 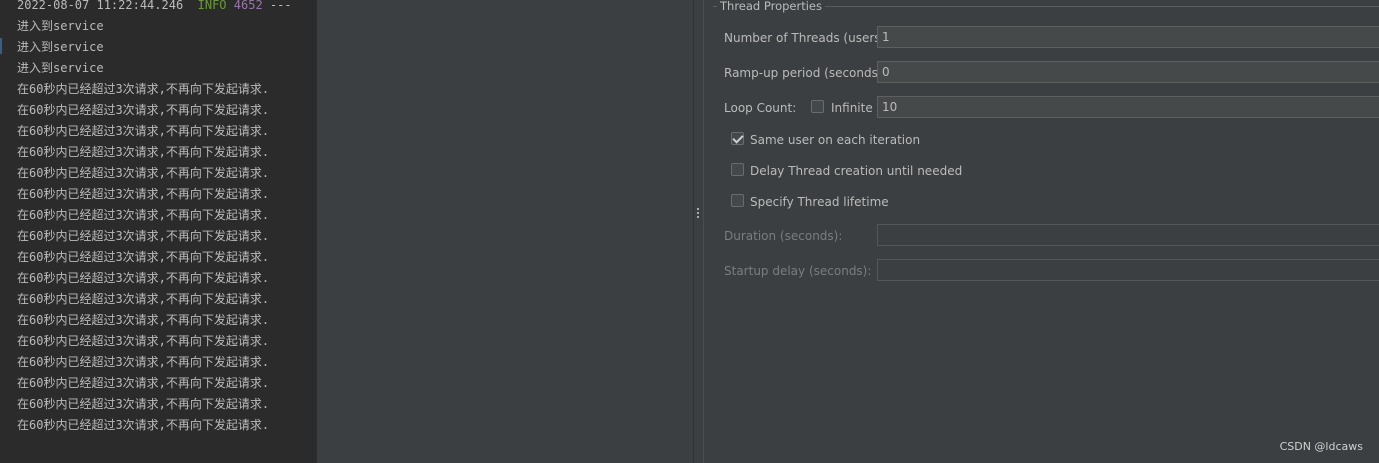 What do you see at coordinates (817, 106) in the screenshot?
I see `infinite-checkbox` at bounding box center [817, 106].